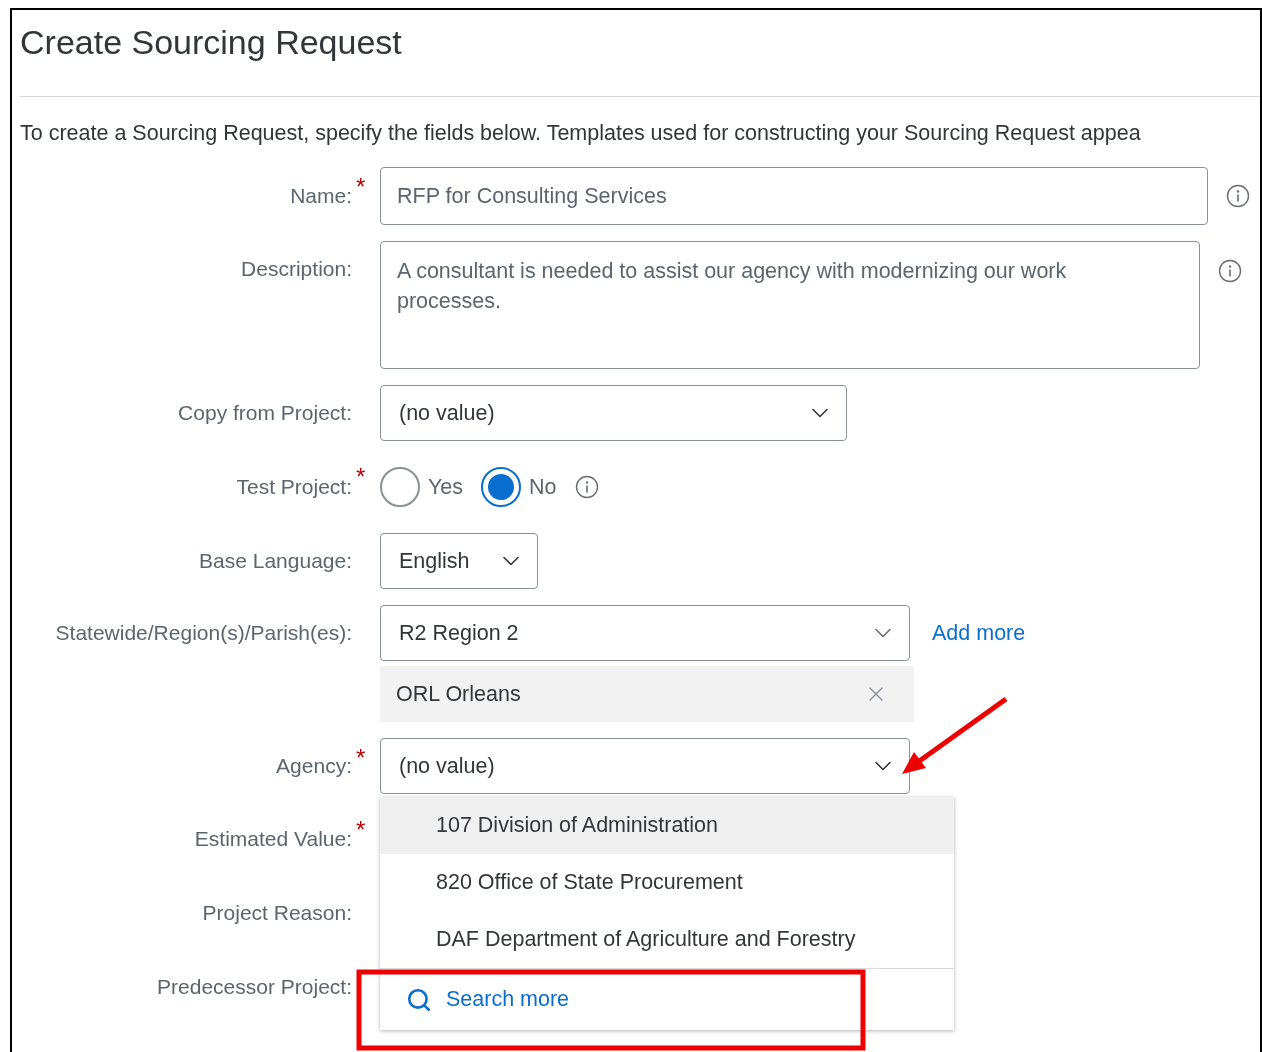 The width and height of the screenshot is (1262, 1052). I want to click on field-label: Test Project:, so click(294, 487).